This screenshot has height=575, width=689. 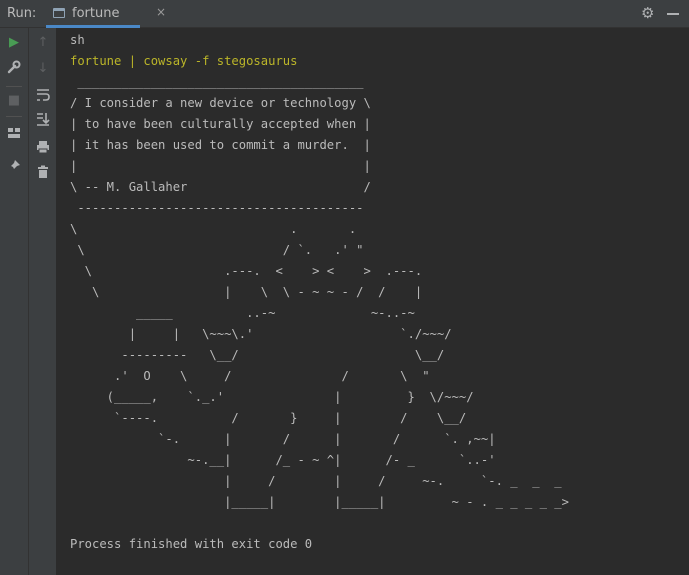 What do you see at coordinates (673, 14) in the screenshot?
I see `minus-icon` at bounding box center [673, 14].